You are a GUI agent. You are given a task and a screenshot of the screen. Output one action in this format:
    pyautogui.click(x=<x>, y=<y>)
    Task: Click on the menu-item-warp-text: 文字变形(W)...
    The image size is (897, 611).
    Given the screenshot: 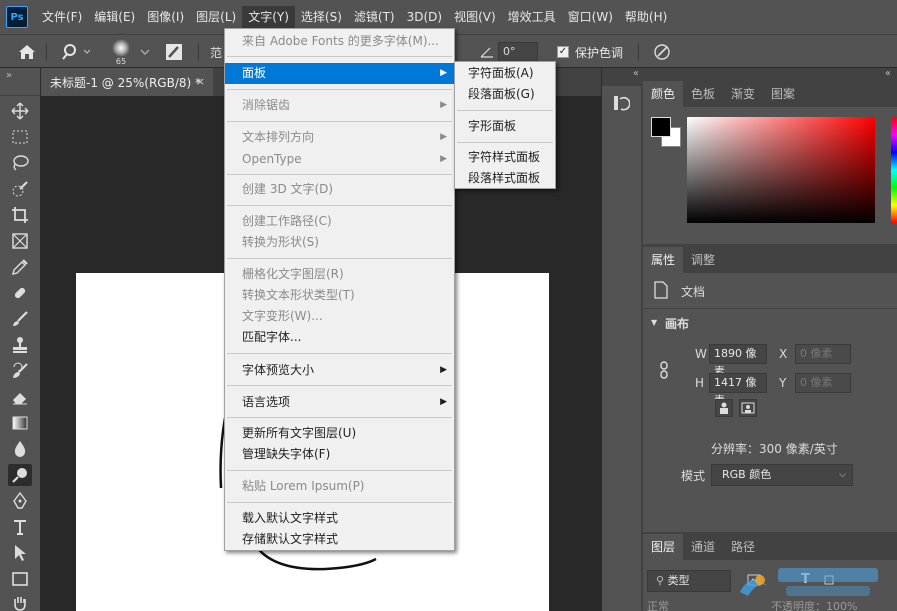 What is the action you would take?
    pyautogui.click(x=339, y=316)
    